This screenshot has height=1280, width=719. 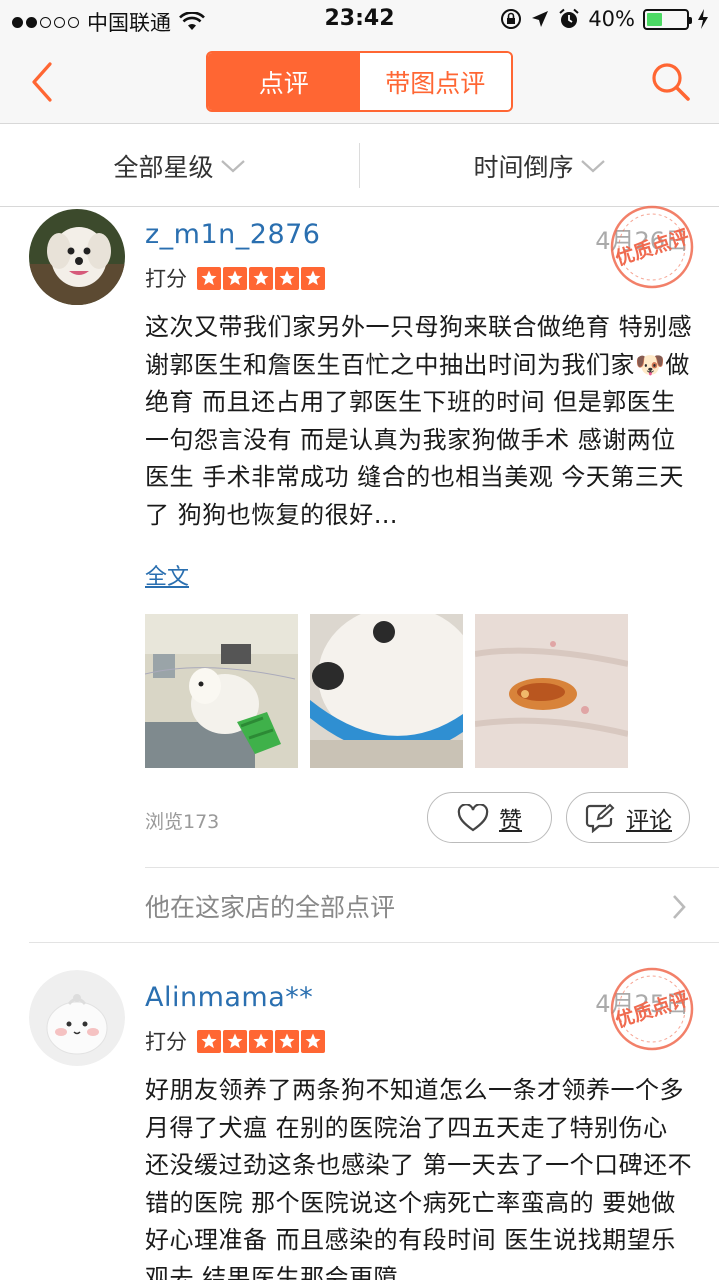 I want to click on like-label: 赞, so click(x=510, y=820).